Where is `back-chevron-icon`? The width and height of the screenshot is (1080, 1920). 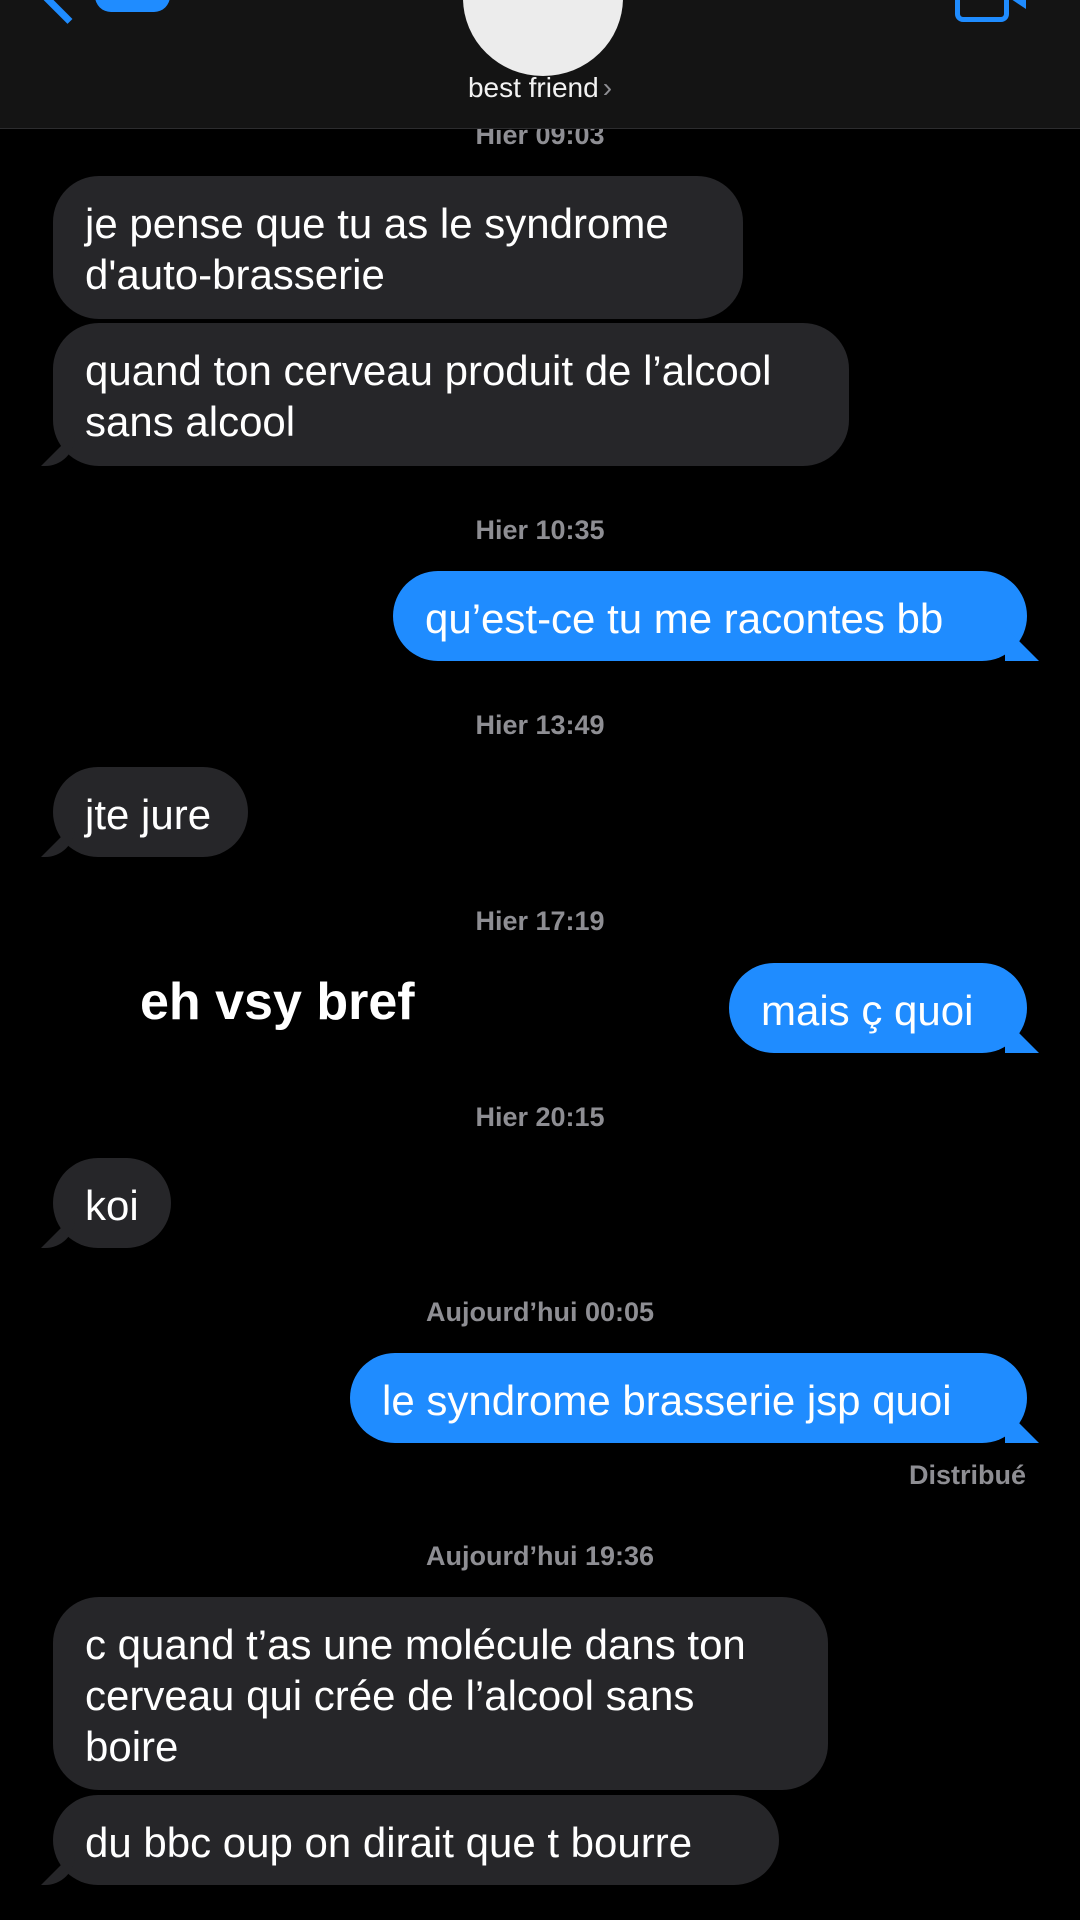
back-chevron-icon is located at coordinates (67, 12).